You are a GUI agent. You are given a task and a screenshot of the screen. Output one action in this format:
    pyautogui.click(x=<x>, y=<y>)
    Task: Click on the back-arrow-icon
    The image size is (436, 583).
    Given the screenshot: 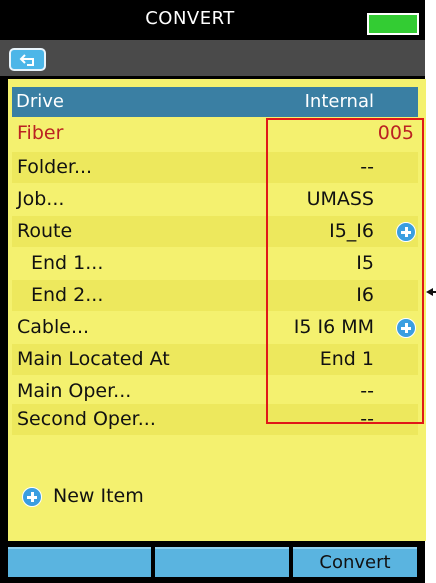 What is the action you would take?
    pyautogui.click(x=26, y=59)
    